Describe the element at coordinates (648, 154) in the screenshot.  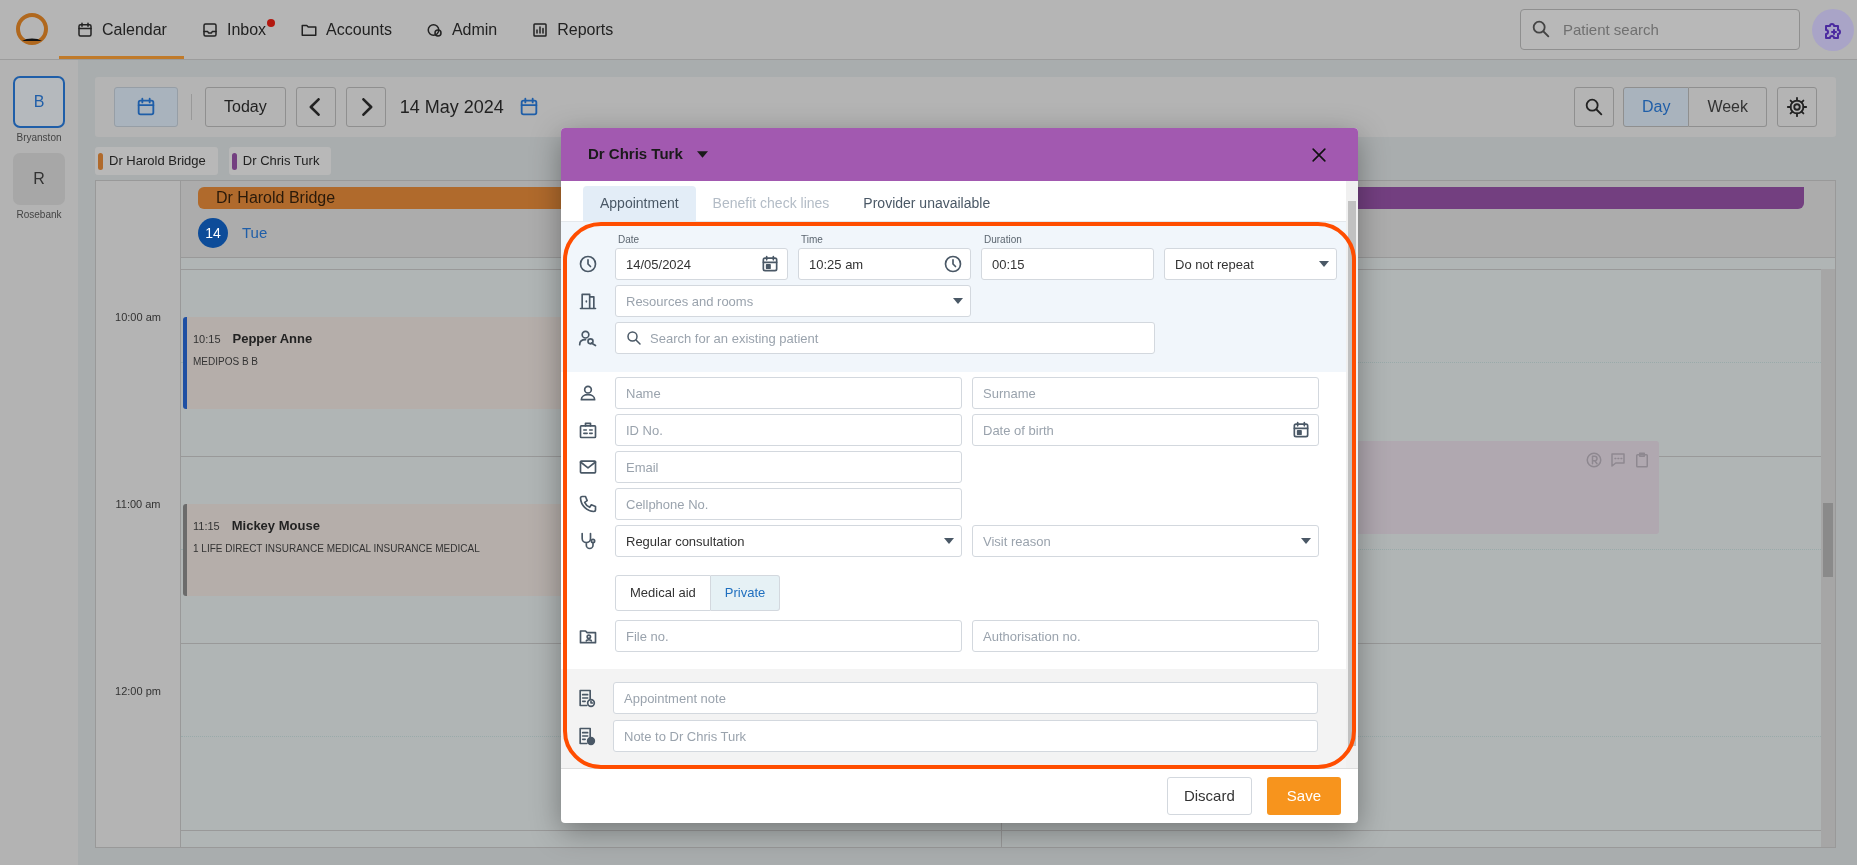
I see `provider-dropdown: Dr Chris Turk` at that location.